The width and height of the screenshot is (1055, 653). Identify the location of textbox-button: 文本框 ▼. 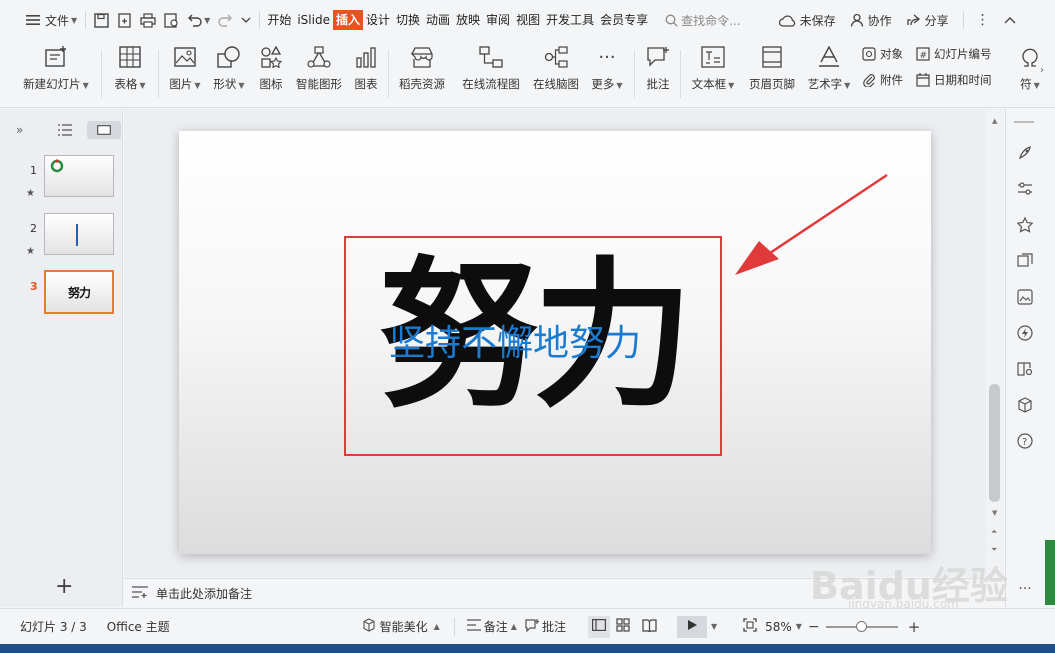
(713, 73).